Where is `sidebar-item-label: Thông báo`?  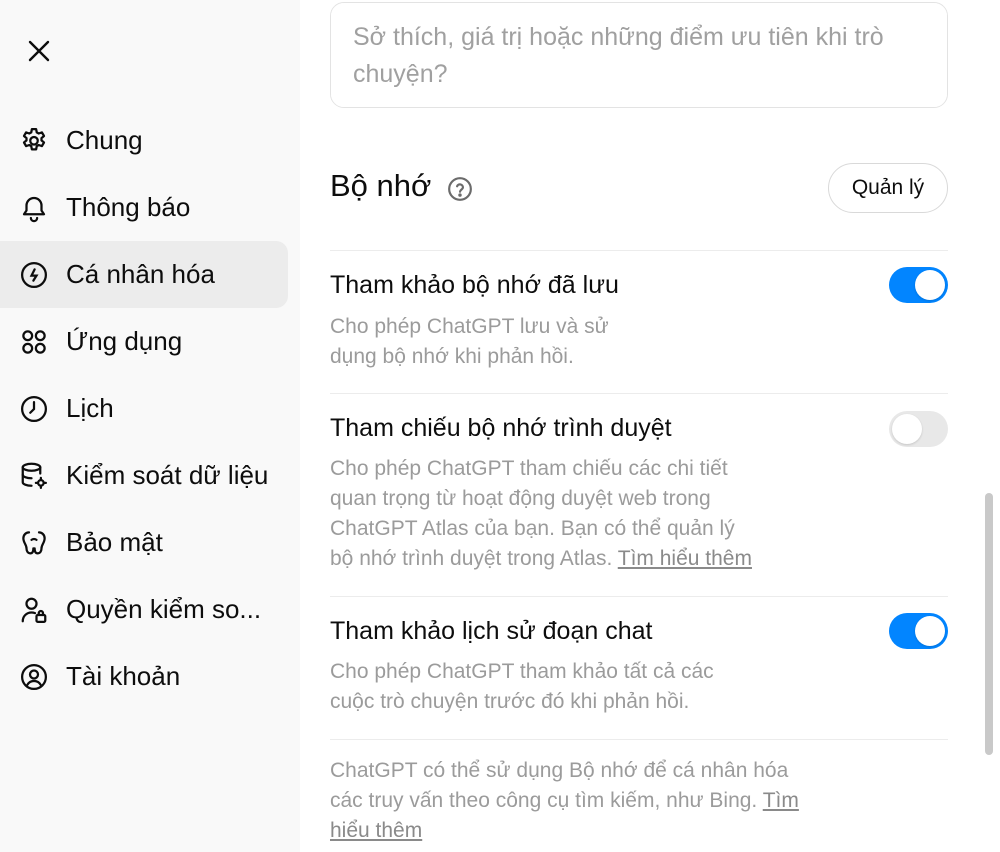
sidebar-item-label: Thông báo is located at coordinates (128, 207).